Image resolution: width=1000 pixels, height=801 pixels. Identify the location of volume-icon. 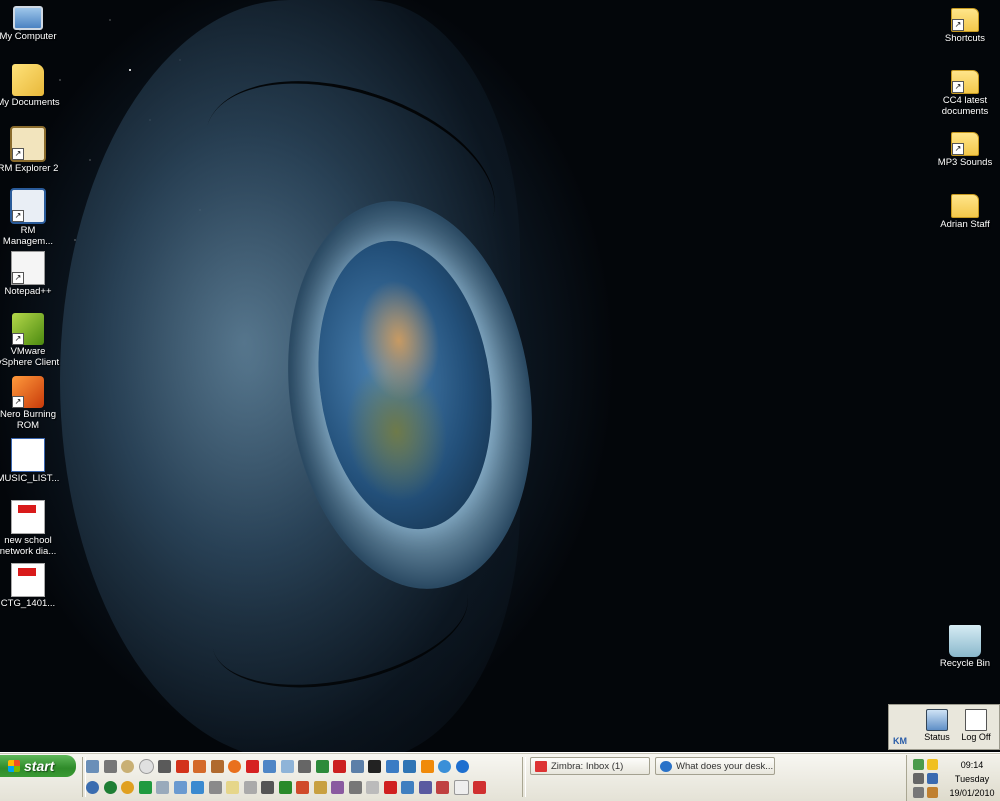
(918, 778).